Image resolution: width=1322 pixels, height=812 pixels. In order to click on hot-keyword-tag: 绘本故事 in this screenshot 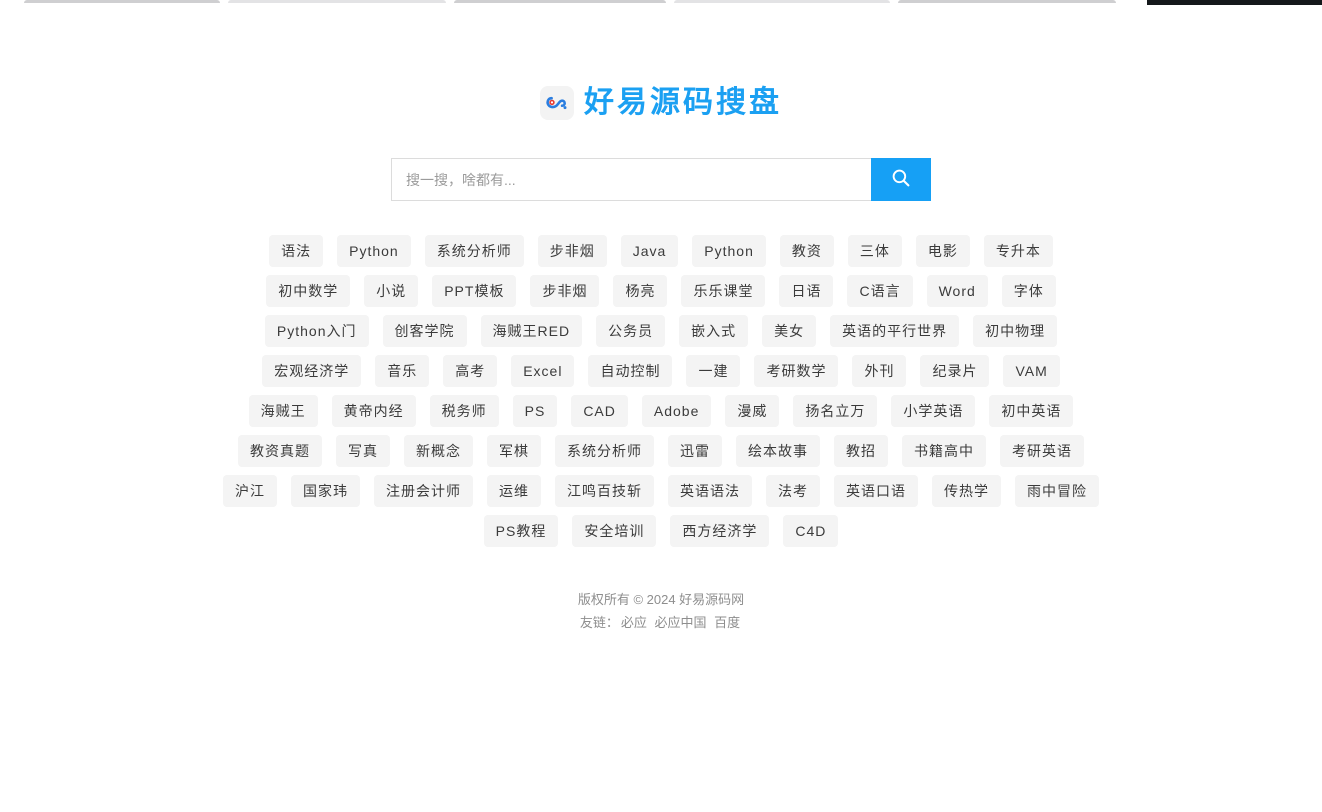, I will do `click(778, 451)`.